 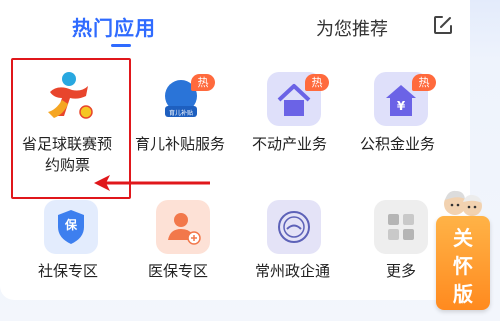 What do you see at coordinates (463, 238) in the screenshot?
I see `care-mode-char: 关` at bounding box center [463, 238].